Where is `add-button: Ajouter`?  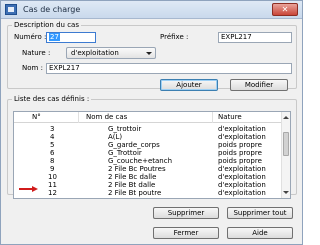
add-button: Ajouter is located at coordinates (189, 85).